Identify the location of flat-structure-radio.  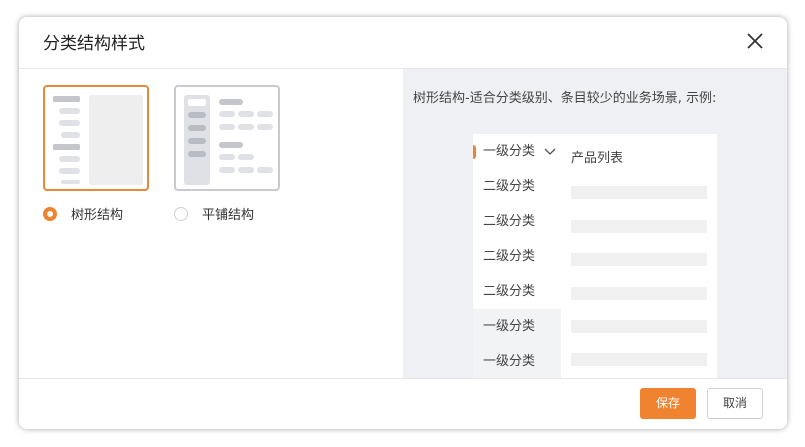
(181, 213).